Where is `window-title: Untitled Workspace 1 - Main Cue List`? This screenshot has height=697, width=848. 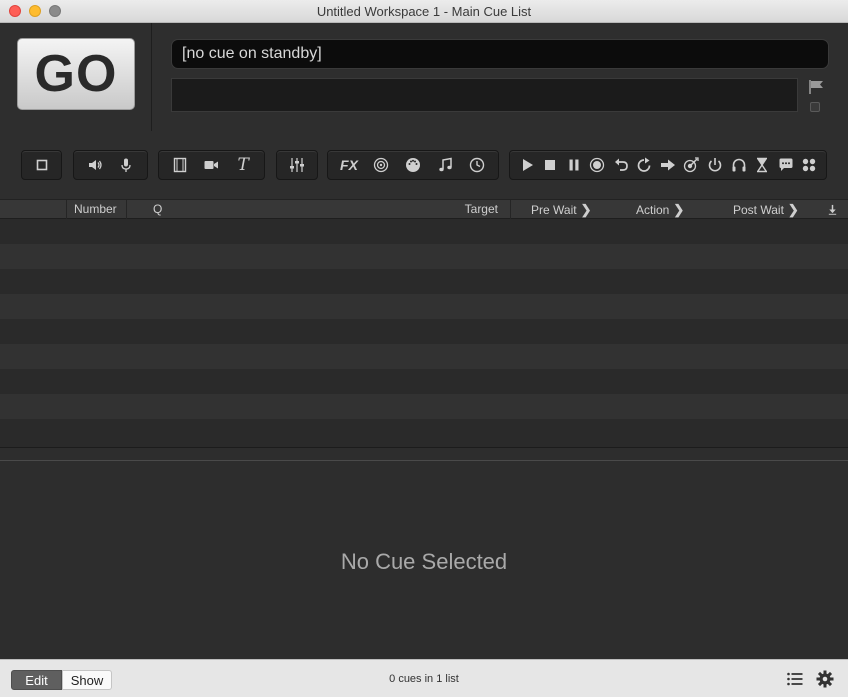 window-title: Untitled Workspace 1 - Main Cue List is located at coordinates (424, 11).